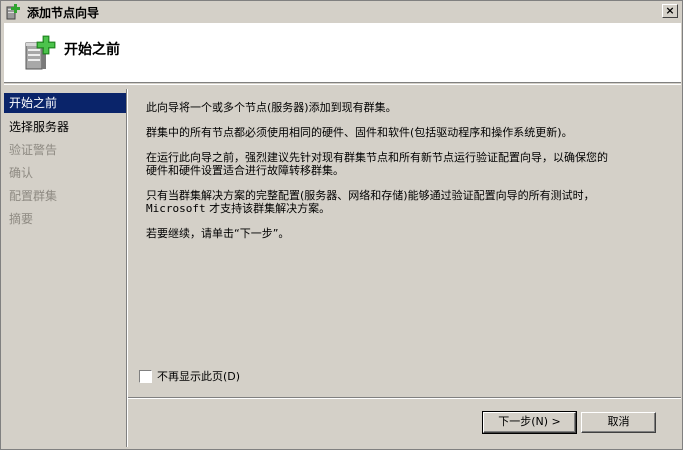  I want to click on continue-paragraph: 若要继续，请单击“下一步”。, so click(218, 233).